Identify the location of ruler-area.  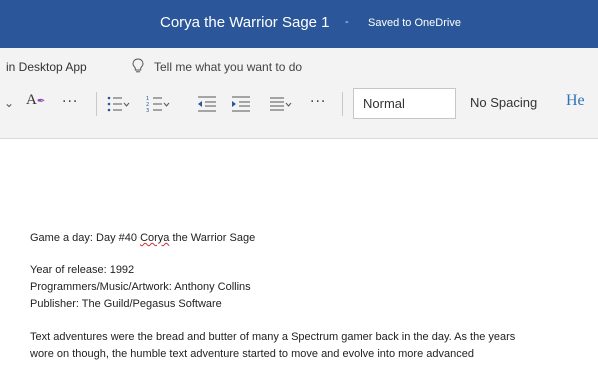
(299, 130).